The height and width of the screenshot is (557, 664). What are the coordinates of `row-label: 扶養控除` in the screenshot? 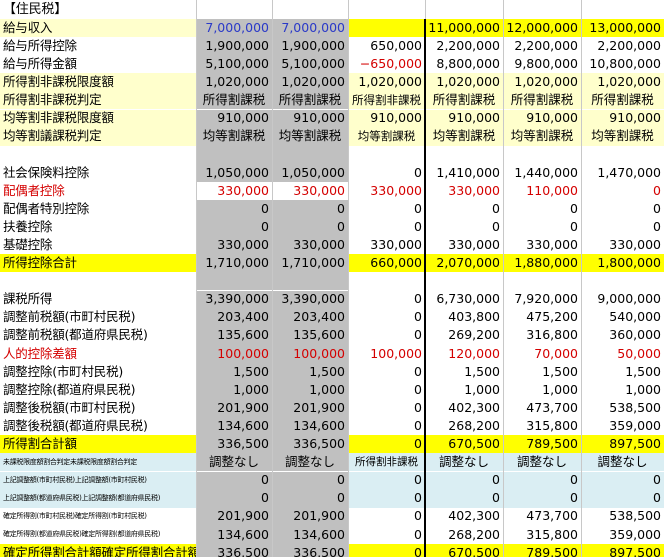 It's located at (98, 227).